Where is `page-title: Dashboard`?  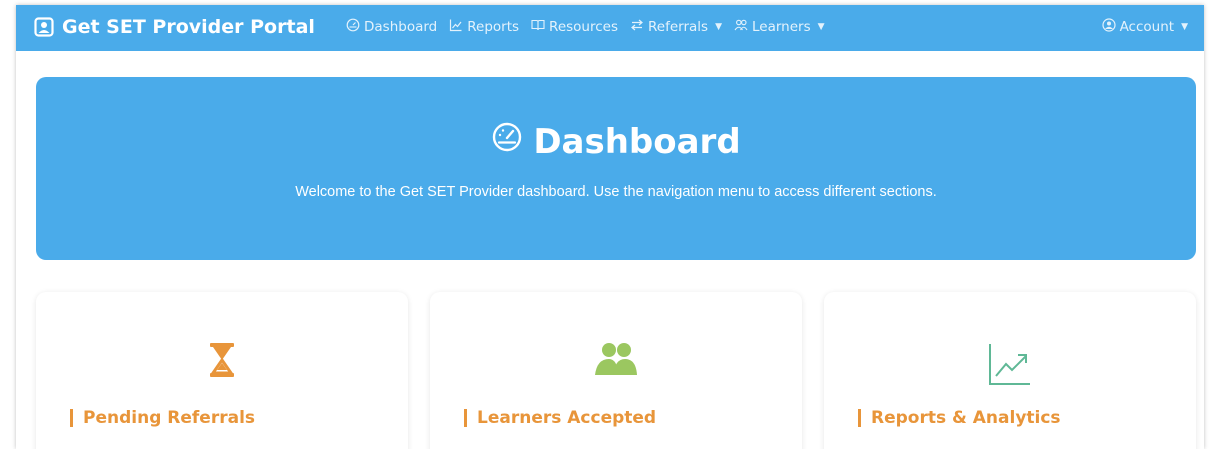 page-title: Dashboard is located at coordinates (616, 141).